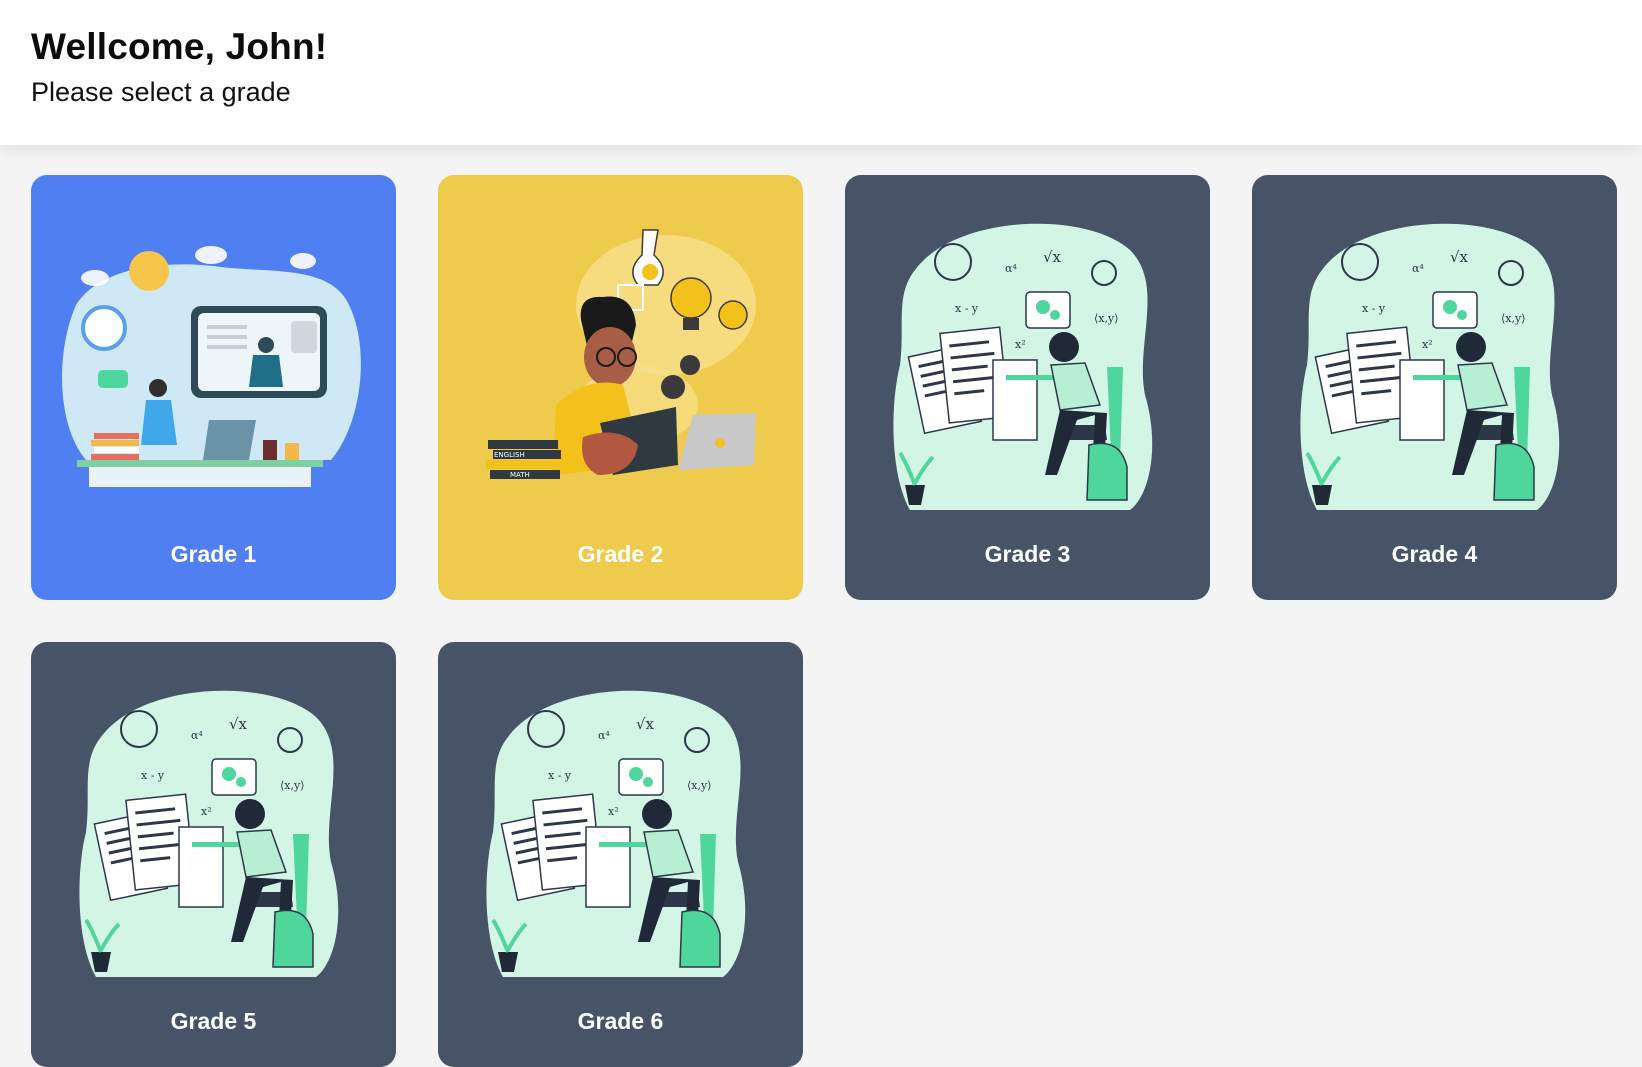  What do you see at coordinates (620, 554) in the screenshot?
I see `grade-card-label: Grade 2` at bounding box center [620, 554].